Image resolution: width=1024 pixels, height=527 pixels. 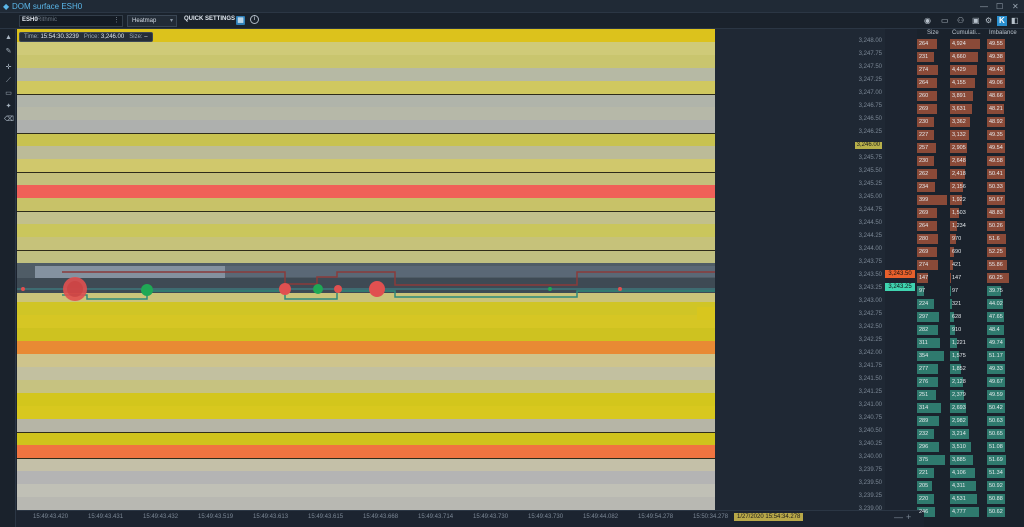 What do you see at coordinates (970, 147) in the screenshot?
I see `ladder-row: 257 2,905 49.54` at bounding box center [970, 147].